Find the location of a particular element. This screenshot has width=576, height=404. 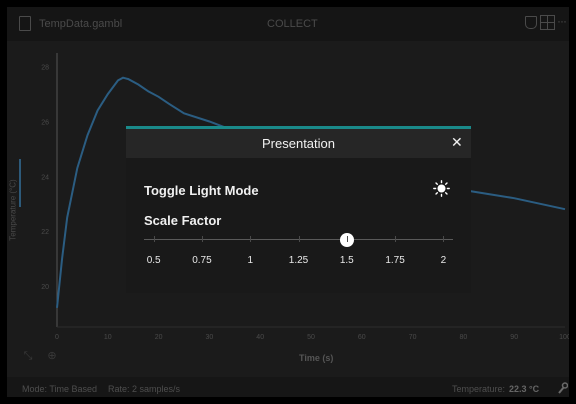

scale-option-label: 1.5 is located at coordinates (347, 260).